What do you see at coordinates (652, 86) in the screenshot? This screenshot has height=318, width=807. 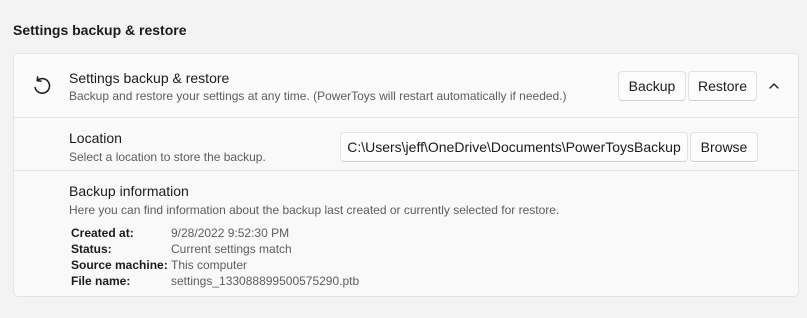 I see `backup-button: Backup` at bounding box center [652, 86].